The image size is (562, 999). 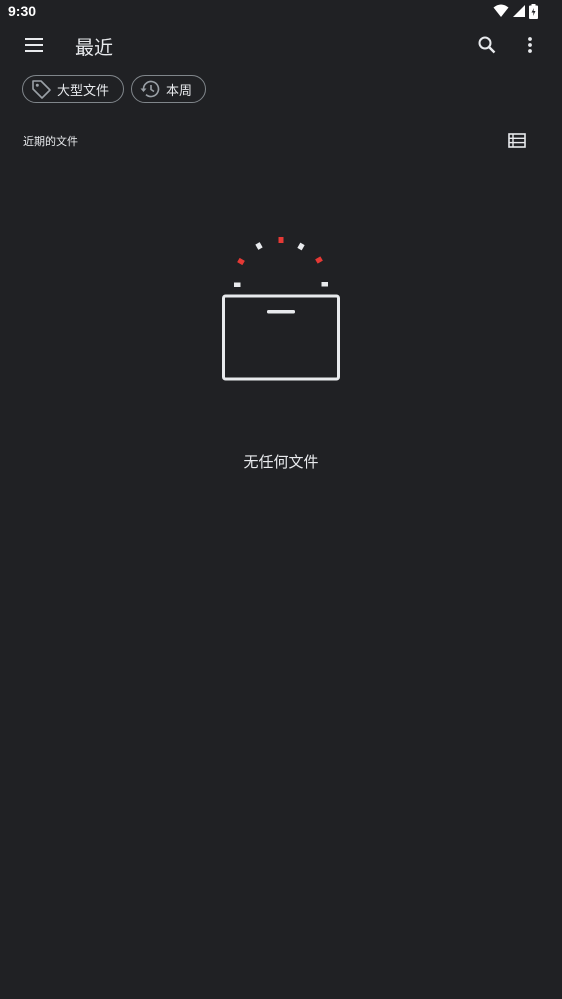 I want to click on list-view-icon, so click(x=517, y=140).